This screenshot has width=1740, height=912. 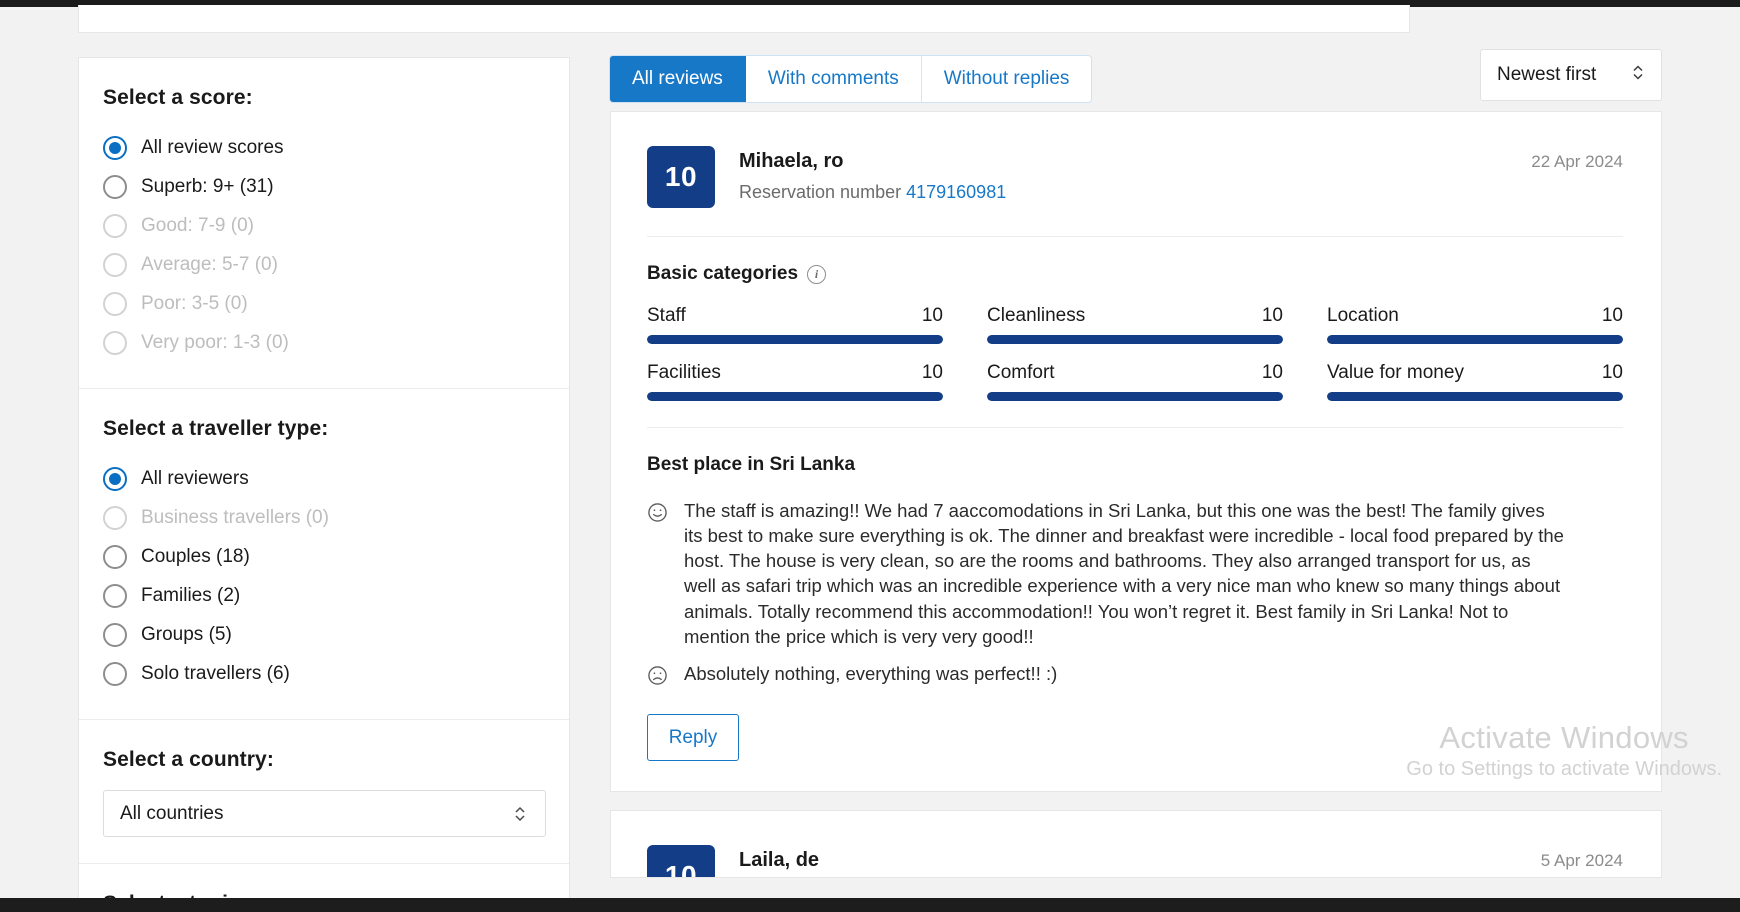 I want to click on filter-option-superb: Superb: 9+ (31), so click(x=324, y=186).